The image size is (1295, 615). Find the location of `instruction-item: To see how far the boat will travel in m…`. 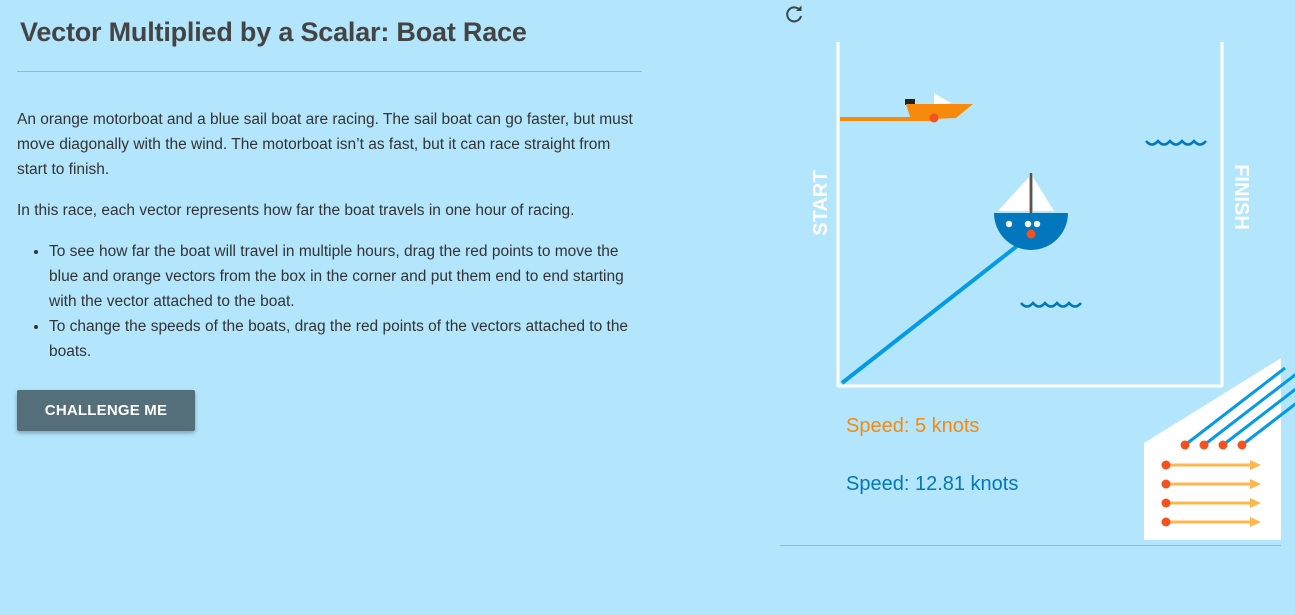

instruction-item: To see how far the boat will travel in m… is located at coordinates (345, 276).